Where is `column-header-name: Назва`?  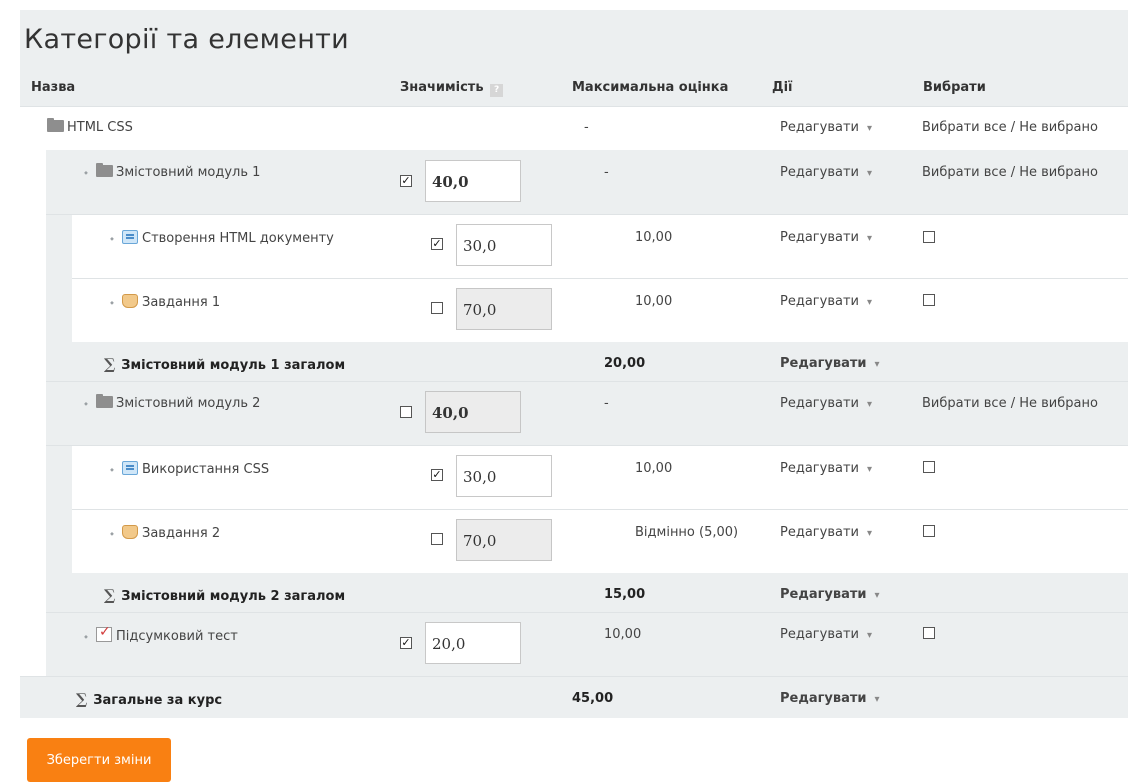
column-header-name: Назва is located at coordinates (53, 87).